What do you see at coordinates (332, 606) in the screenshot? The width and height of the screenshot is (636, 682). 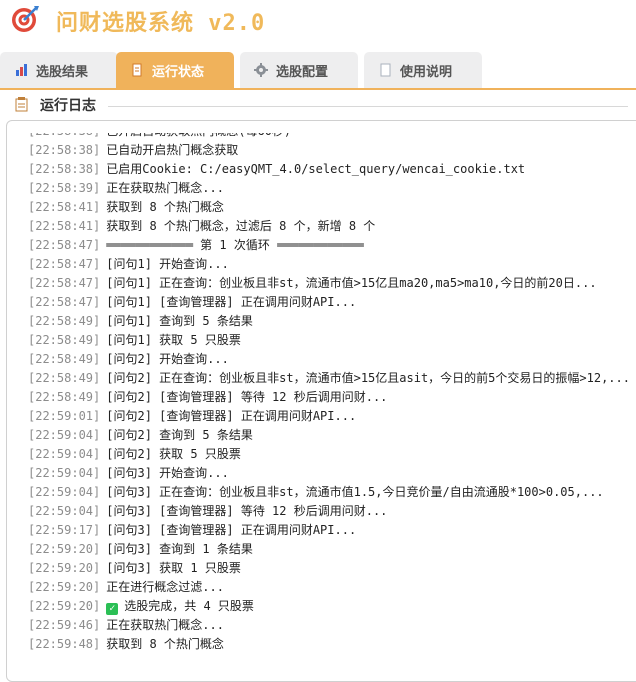 I see `log-line: [22:59:20] ✓ 选股完成，共 4 只股票` at bounding box center [332, 606].